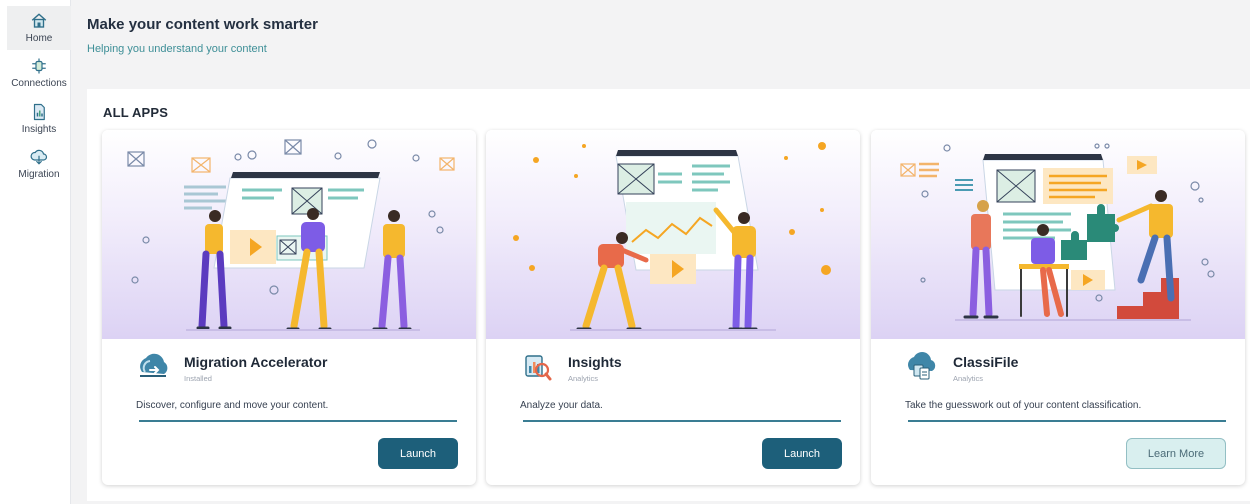  I want to click on app-name: Migration Accelerator, so click(256, 362).